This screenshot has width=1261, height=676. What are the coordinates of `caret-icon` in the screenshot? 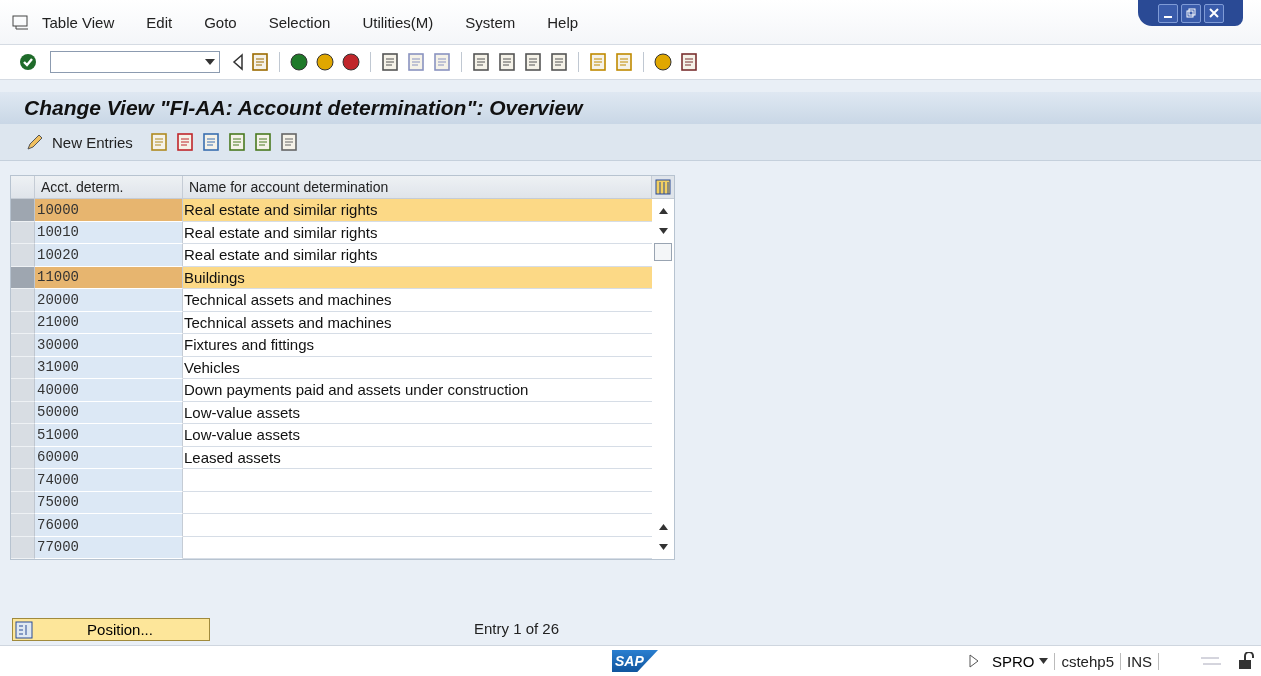 It's located at (1044, 661).